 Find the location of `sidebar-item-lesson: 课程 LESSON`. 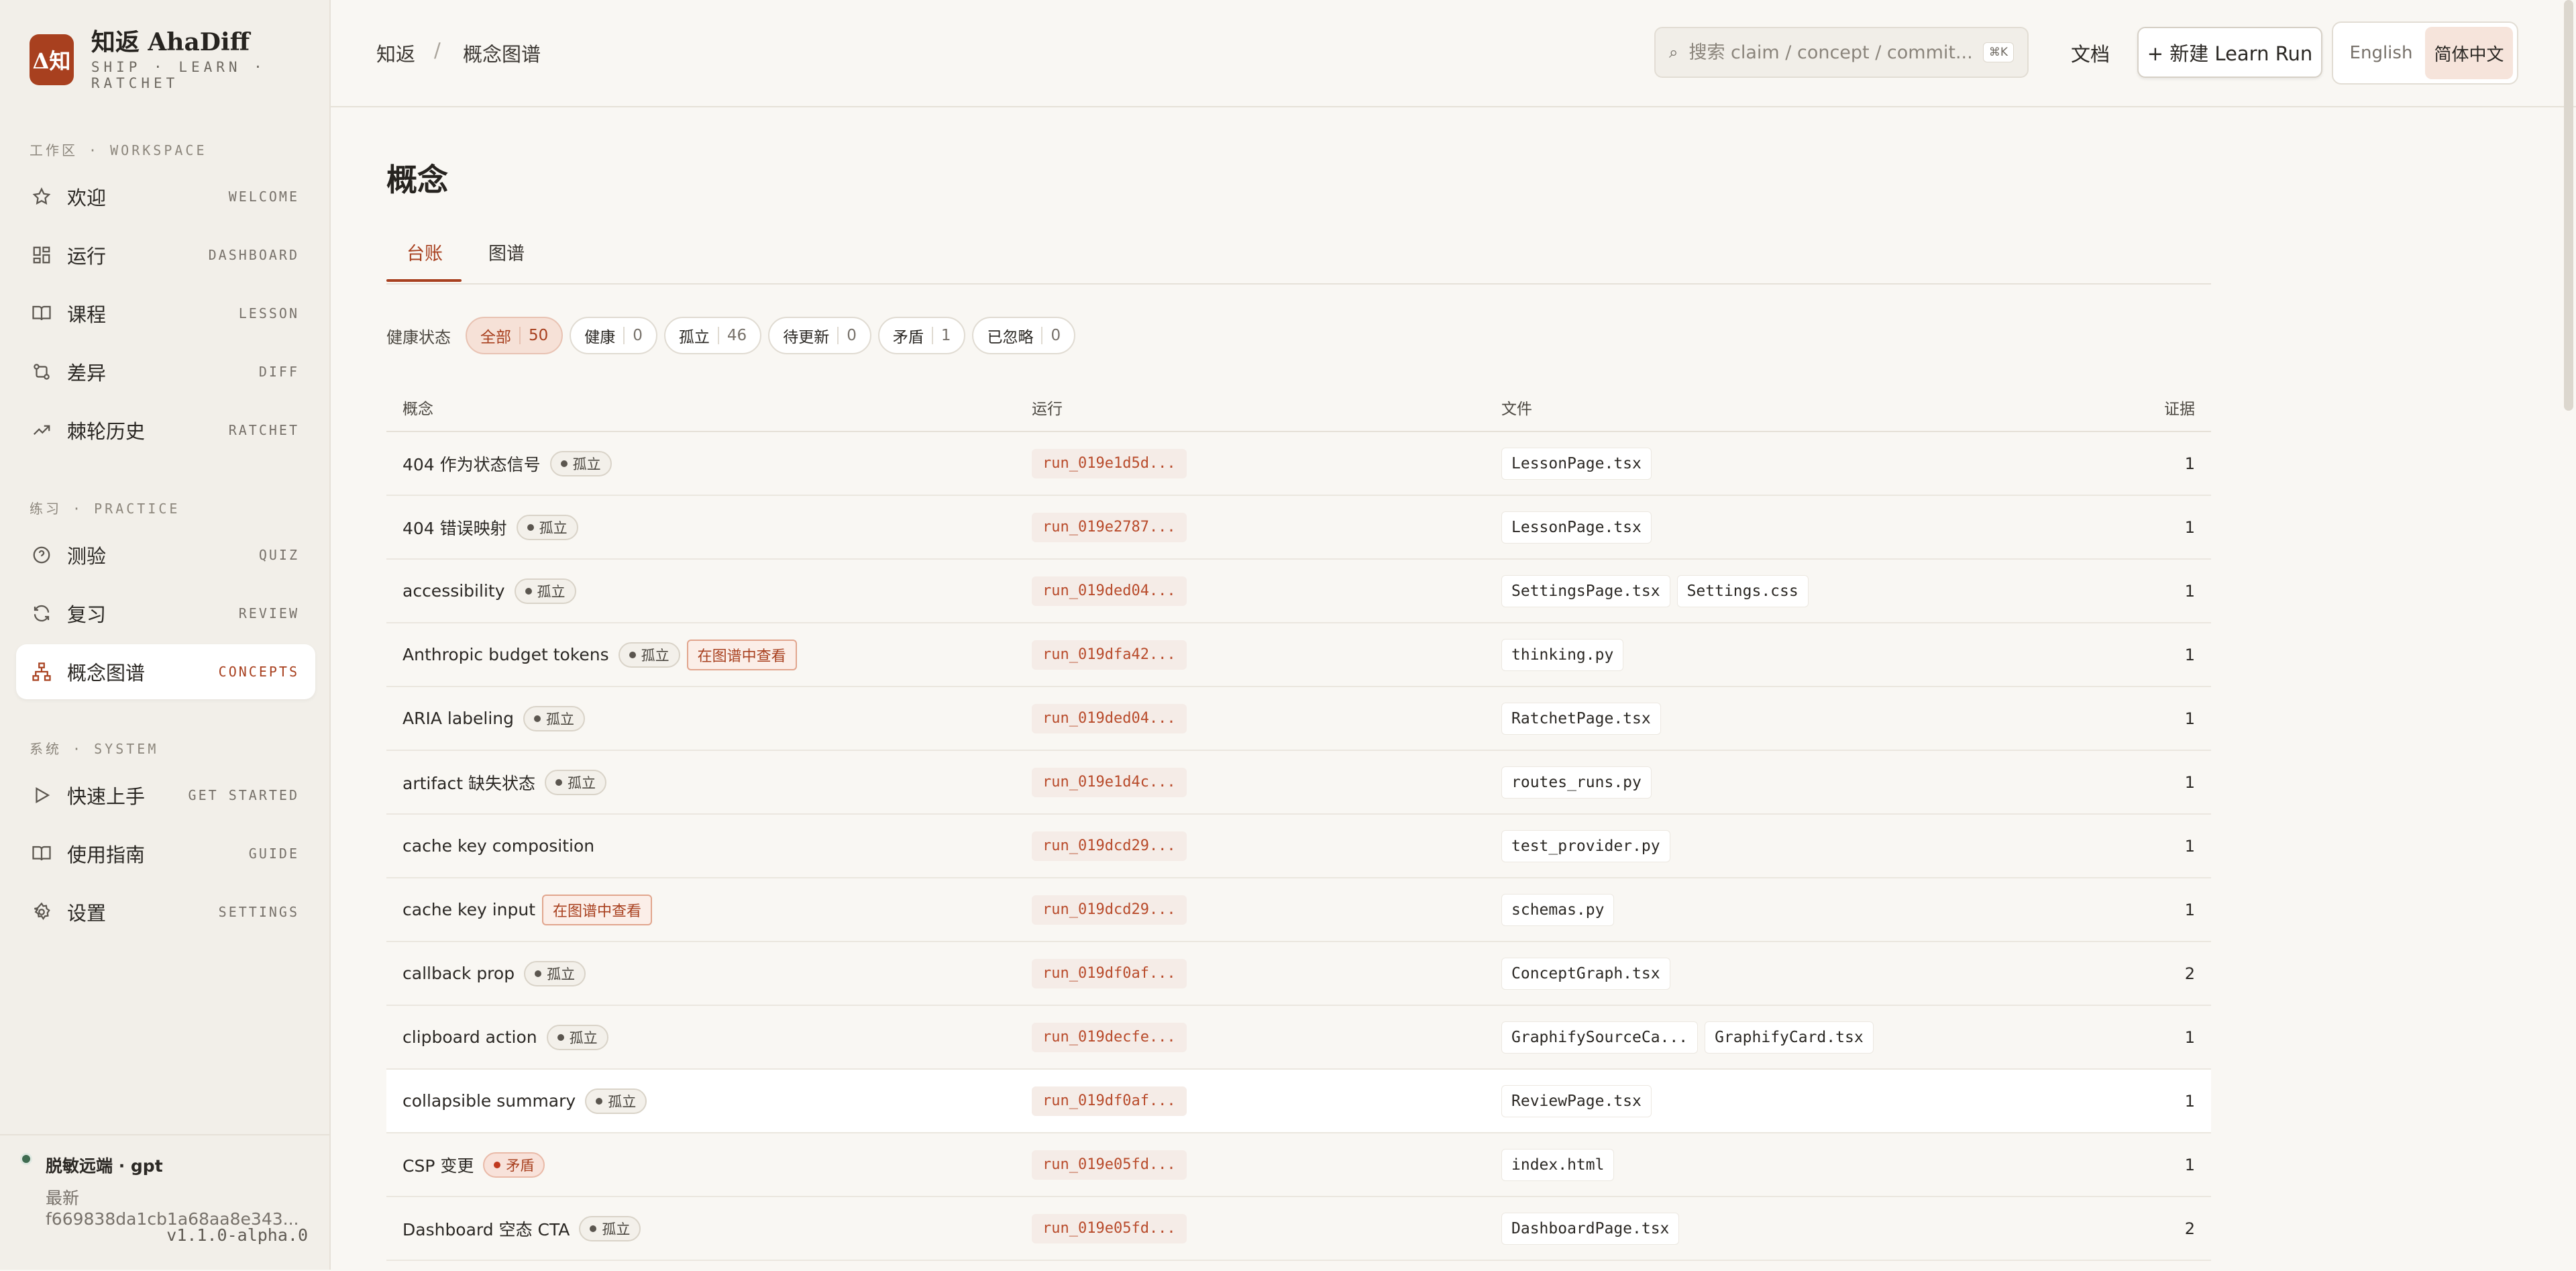

sidebar-item-lesson: 课程 LESSON is located at coordinates (165, 313).